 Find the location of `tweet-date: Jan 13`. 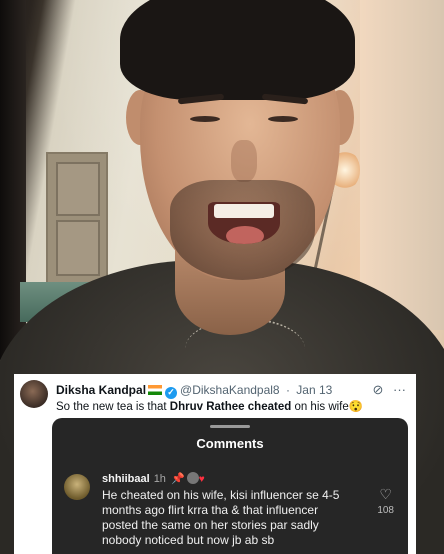

tweet-date: Jan 13 is located at coordinates (314, 390).